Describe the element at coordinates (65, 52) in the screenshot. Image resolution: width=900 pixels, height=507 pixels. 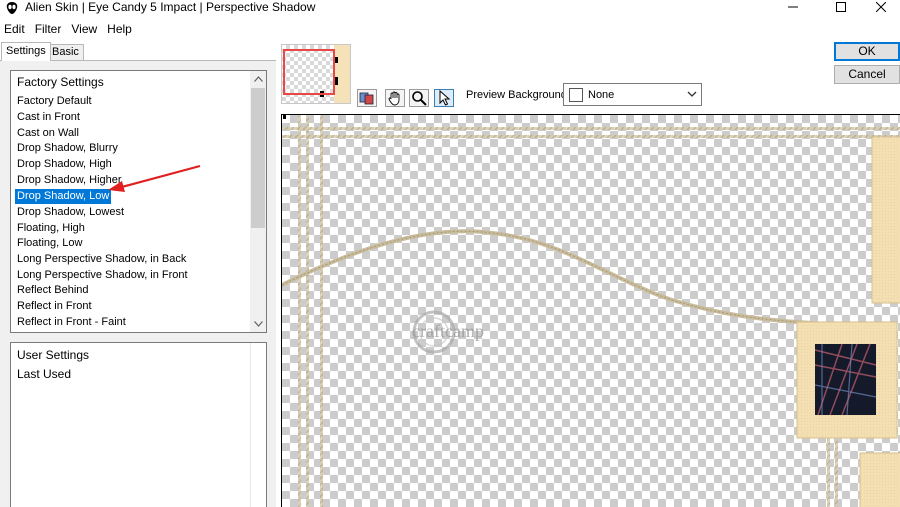
I see `tab-basic: Basic` at that location.